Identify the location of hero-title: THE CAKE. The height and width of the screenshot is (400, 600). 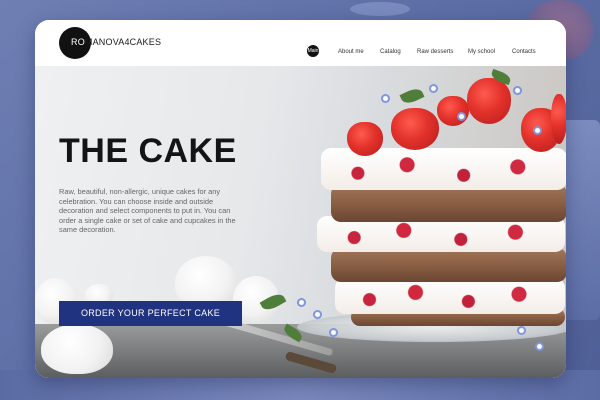
(148, 151).